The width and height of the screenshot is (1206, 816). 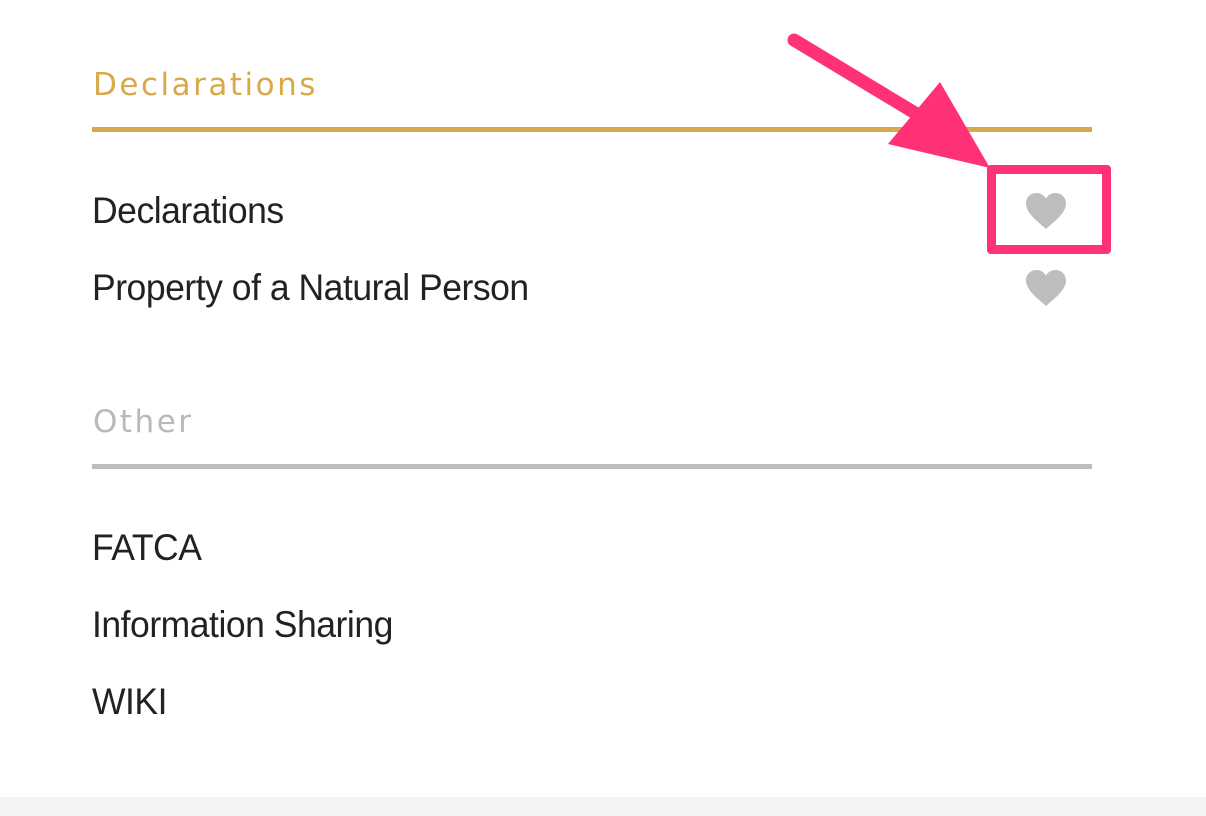 I want to click on list-item-property-of-a-natural-person: Property of a Natural Person, so click(x=592, y=288).